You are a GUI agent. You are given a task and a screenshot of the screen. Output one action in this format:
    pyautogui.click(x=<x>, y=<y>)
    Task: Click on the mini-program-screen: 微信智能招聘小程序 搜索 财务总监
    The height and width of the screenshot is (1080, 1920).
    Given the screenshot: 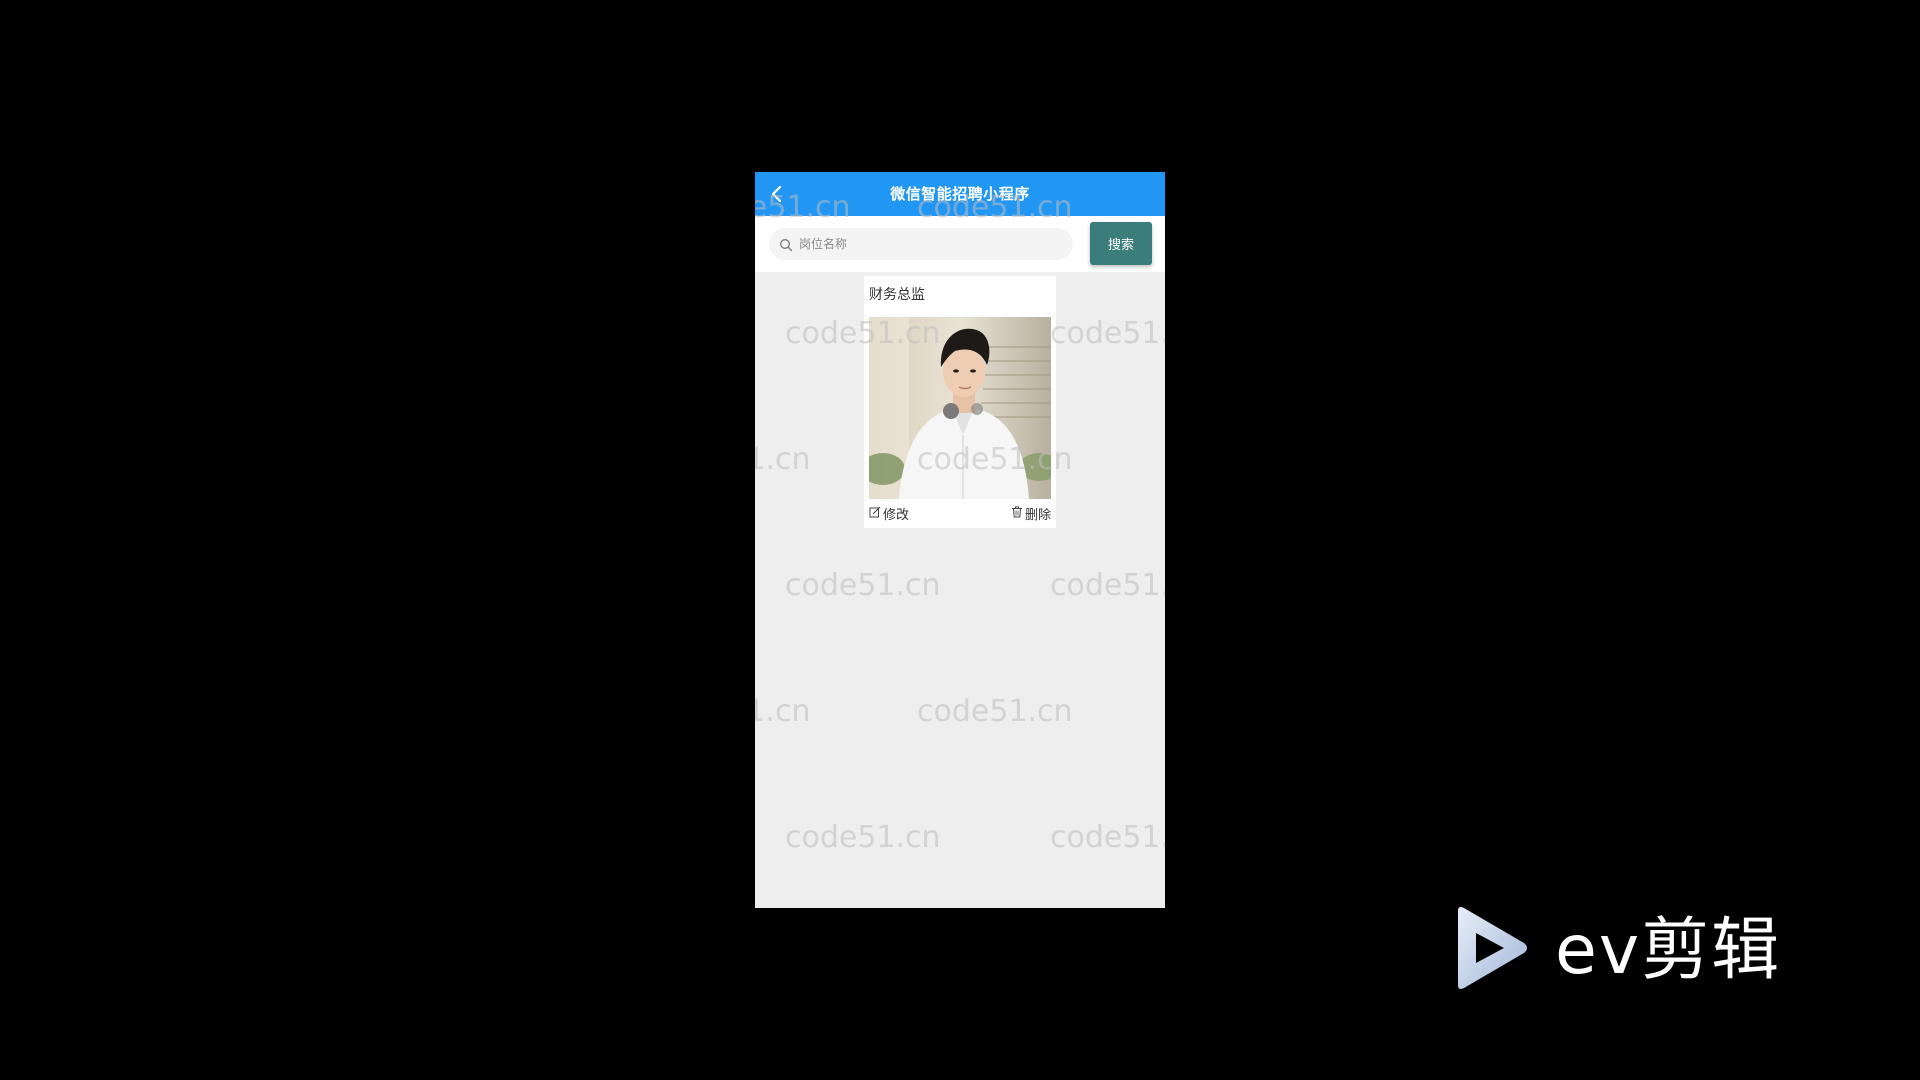 What is the action you would take?
    pyautogui.click(x=960, y=540)
    